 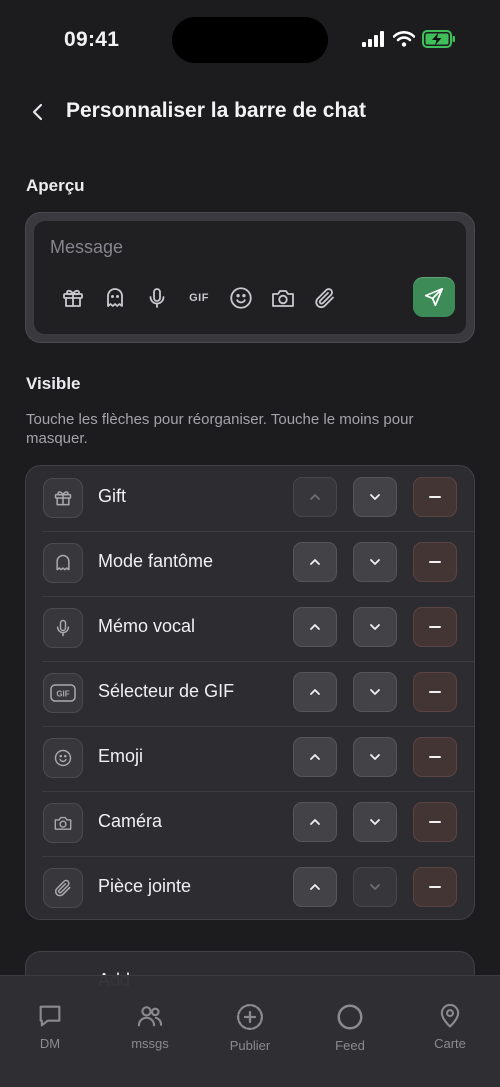 What do you see at coordinates (374, 41) in the screenshot?
I see `signal-icon` at bounding box center [374, 41].